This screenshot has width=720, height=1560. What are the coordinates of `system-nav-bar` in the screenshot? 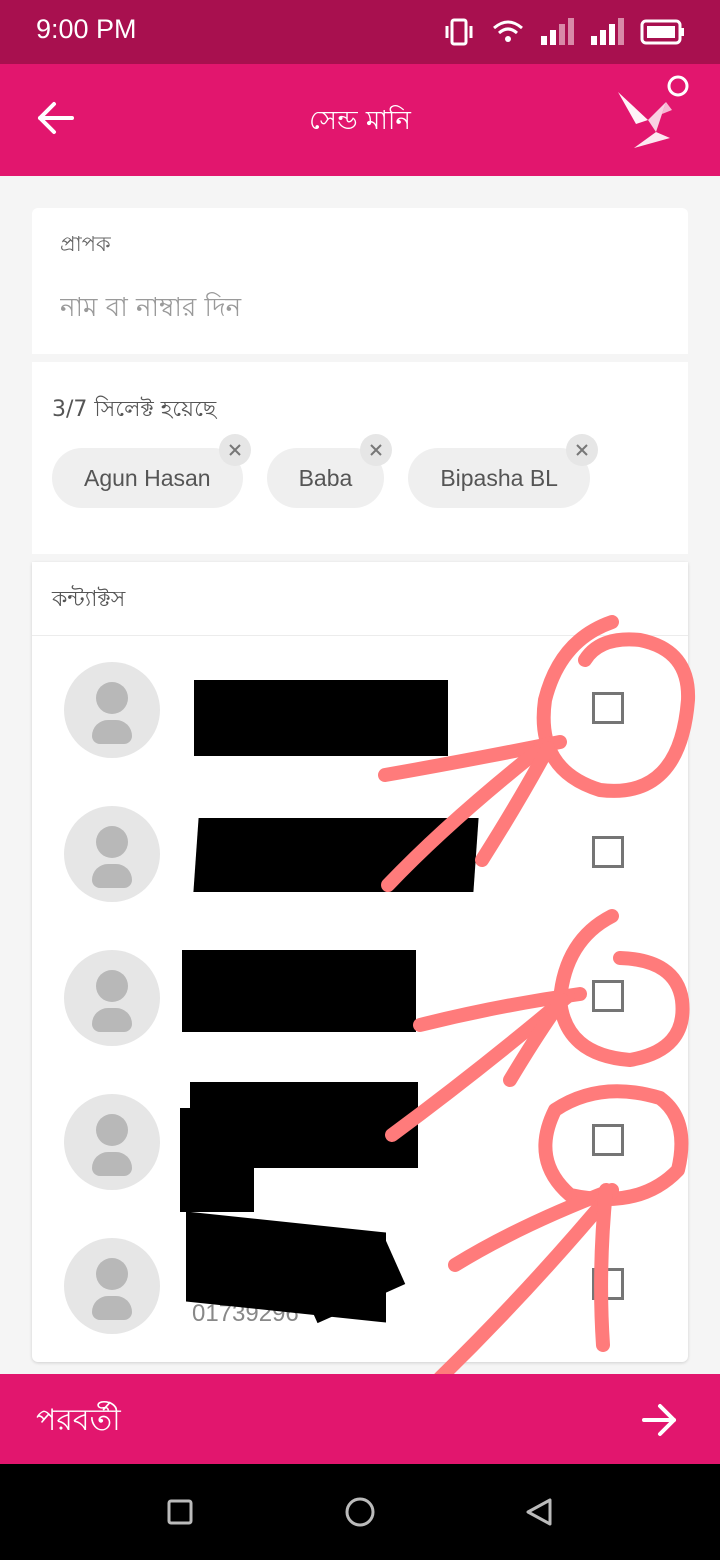 It's located at (360, 1512).